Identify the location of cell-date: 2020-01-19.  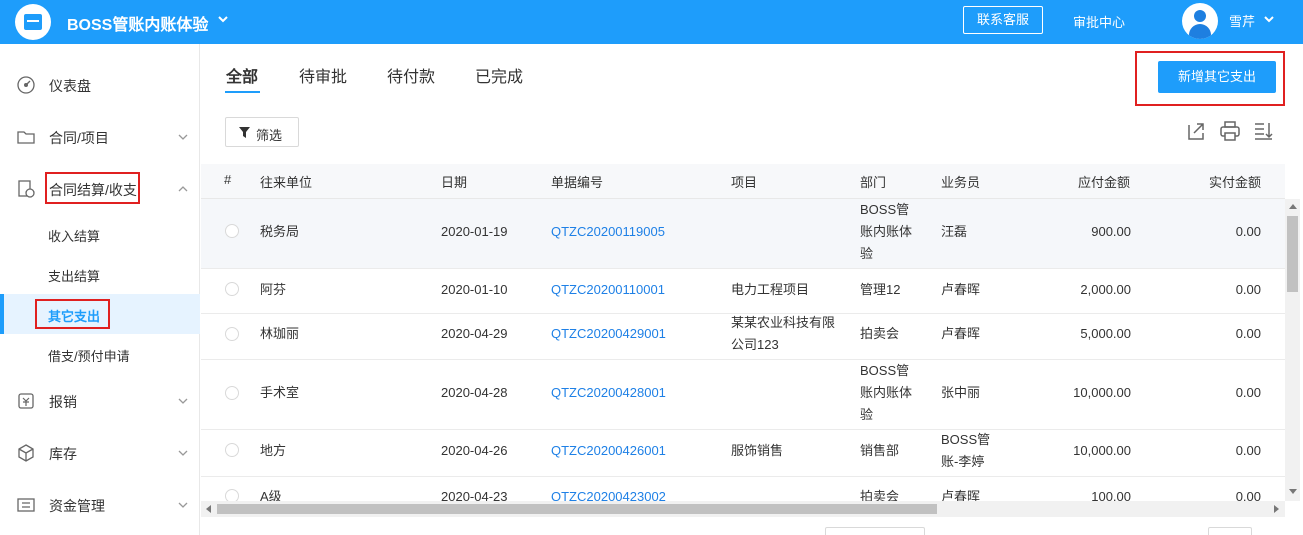
(474, 231).